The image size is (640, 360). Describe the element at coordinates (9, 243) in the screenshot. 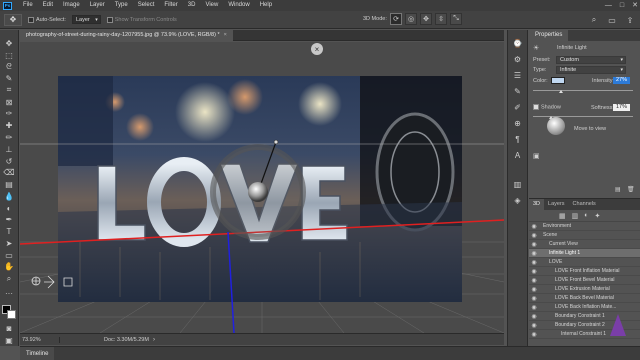

I see `path-select-tool-icon: ➤` at that location.